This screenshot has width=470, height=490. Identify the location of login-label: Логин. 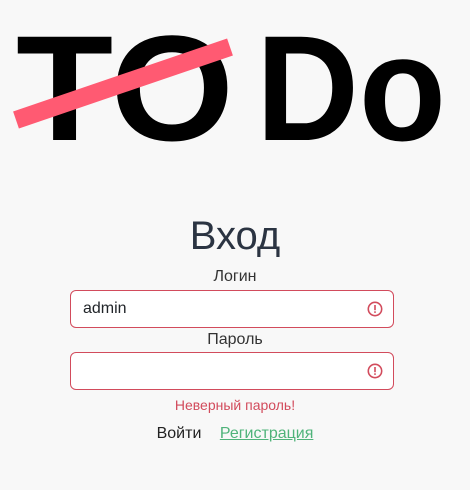
(235, 276).